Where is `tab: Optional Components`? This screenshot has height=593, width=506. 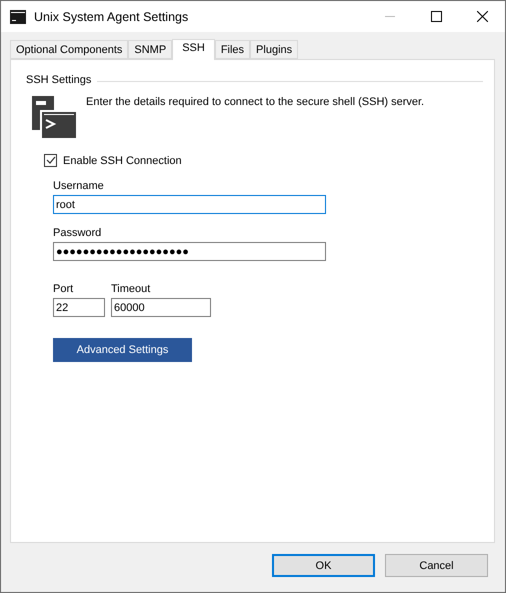 tab: Optional Components is located at coordinates (69, 49).